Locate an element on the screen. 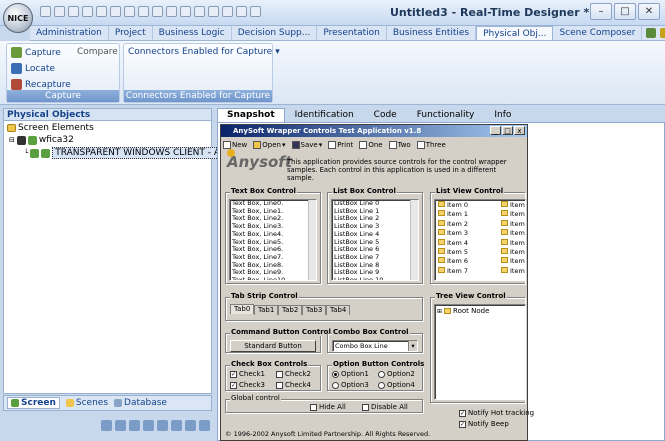  list-box-label: List Box Control is located at coordinates (364, 191).